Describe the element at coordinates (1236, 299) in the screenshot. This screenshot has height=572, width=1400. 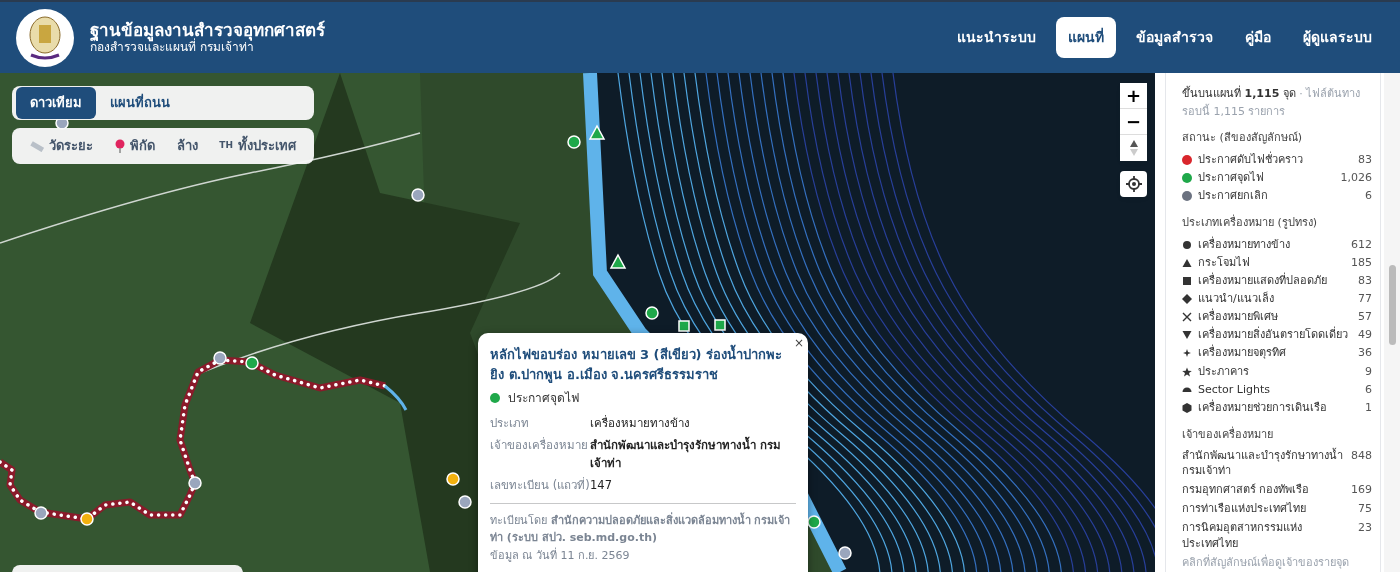
I see `legend-label: แนวนำ/แนวเล็ง` at that location.